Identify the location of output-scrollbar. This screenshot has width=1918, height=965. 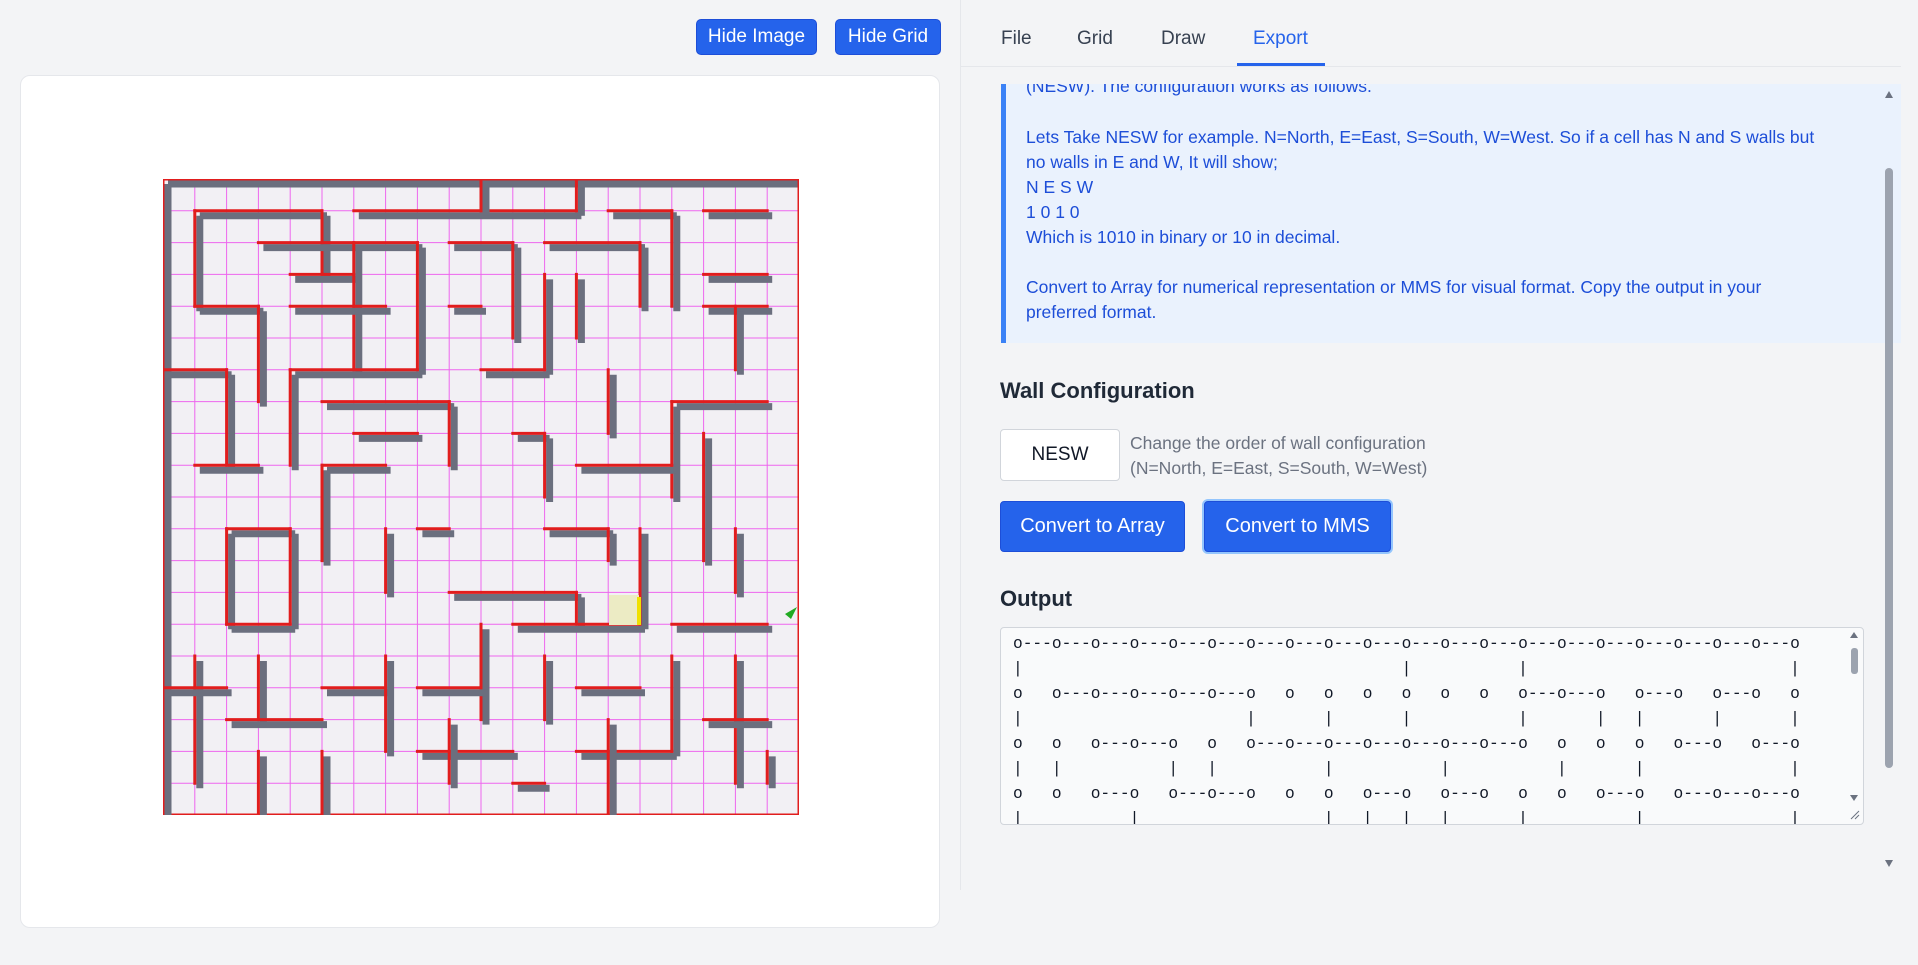
(1854, 726).